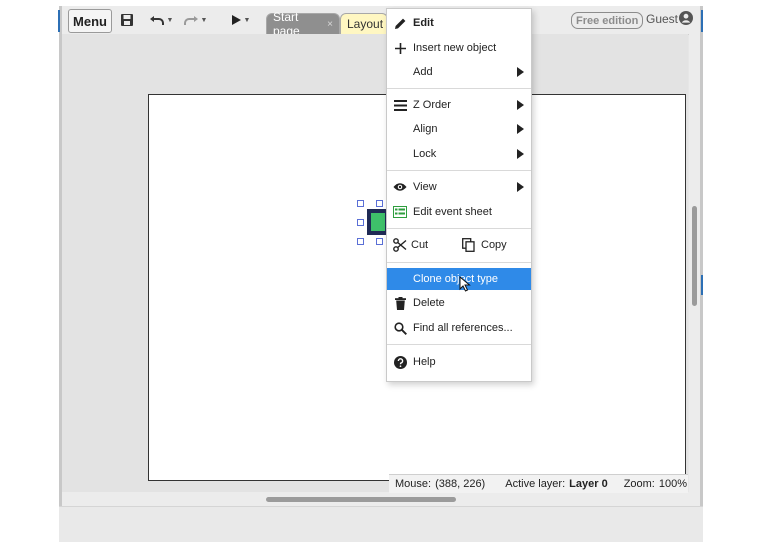 The height and width of the screenshot is (542, 763). Describe the element at coordinates (247, 20) in the screenshot. I see `play-dropdown-icon: ▼` at that location.